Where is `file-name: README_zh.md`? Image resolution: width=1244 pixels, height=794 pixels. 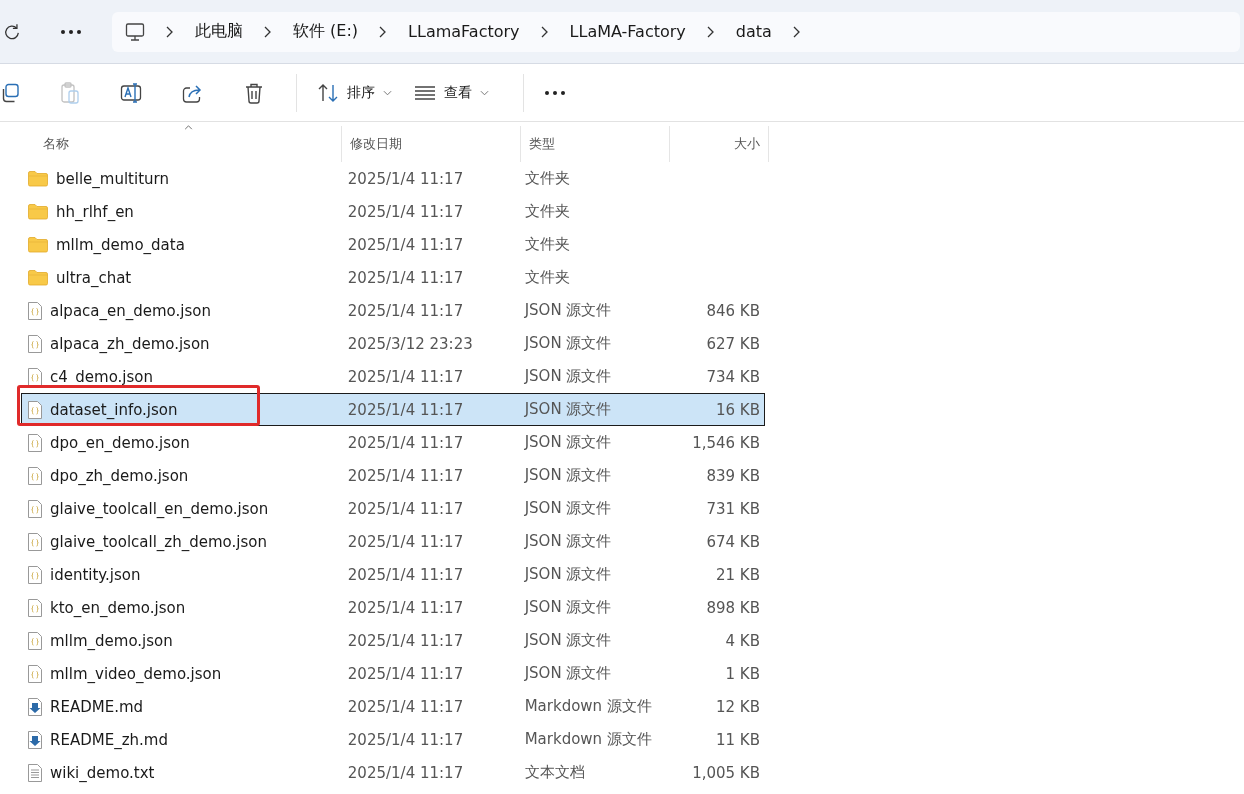
file-name: README_zh.md is located at coordinates (109, 739).